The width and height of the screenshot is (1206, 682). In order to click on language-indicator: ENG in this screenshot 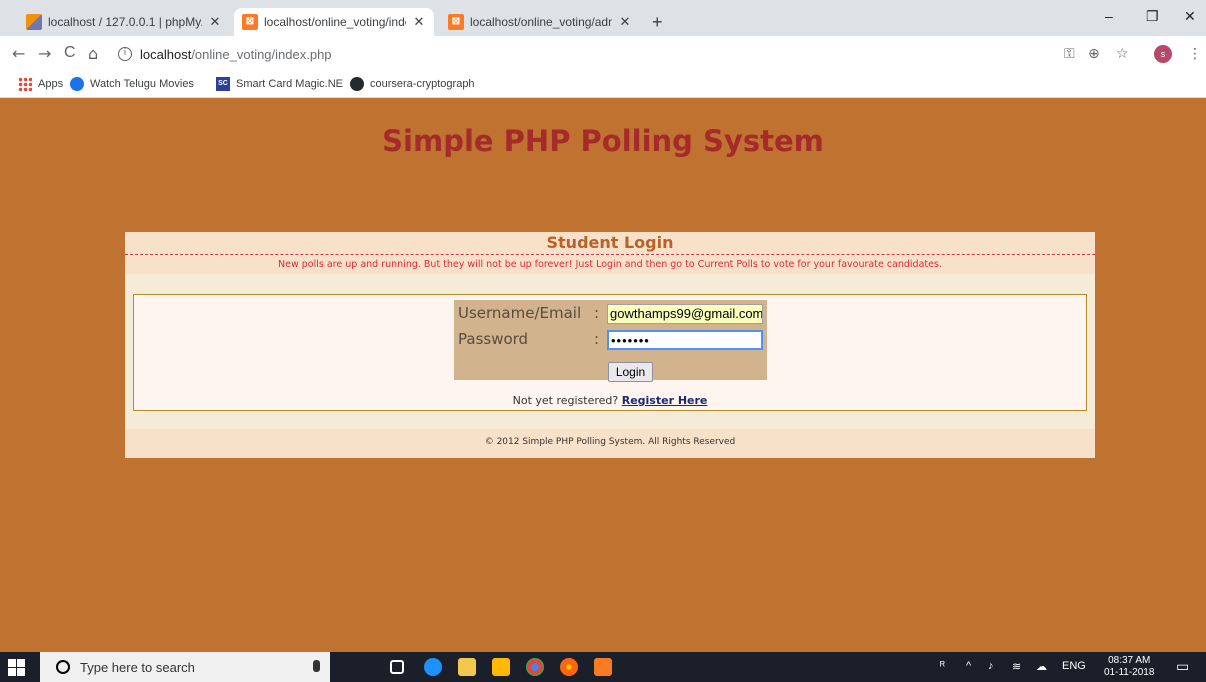, I will do `click(1074, 666)`.